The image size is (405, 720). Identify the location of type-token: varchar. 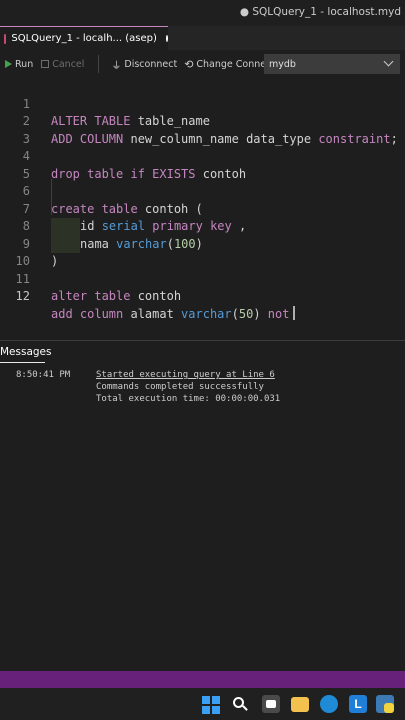
(206, 313).